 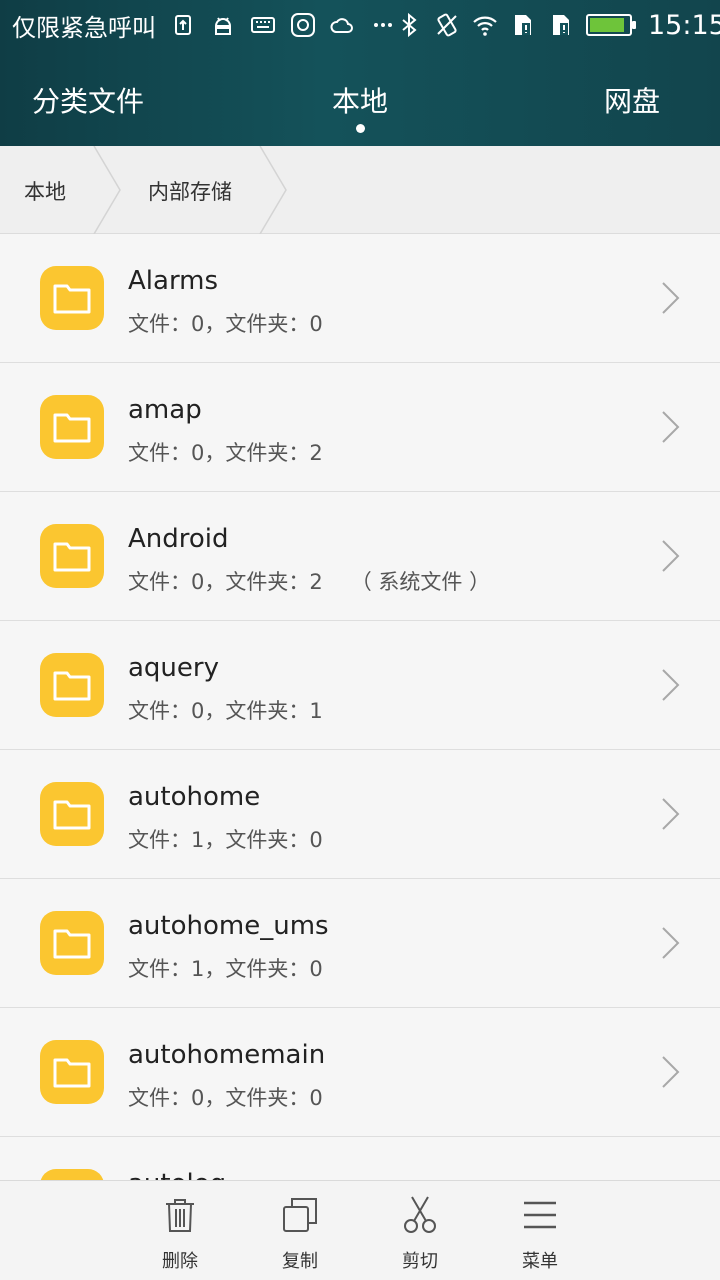 What do you see at coordinates (561, 25) in the screenshot?
I see `sim2-icon` at bounding box center [561, 25].